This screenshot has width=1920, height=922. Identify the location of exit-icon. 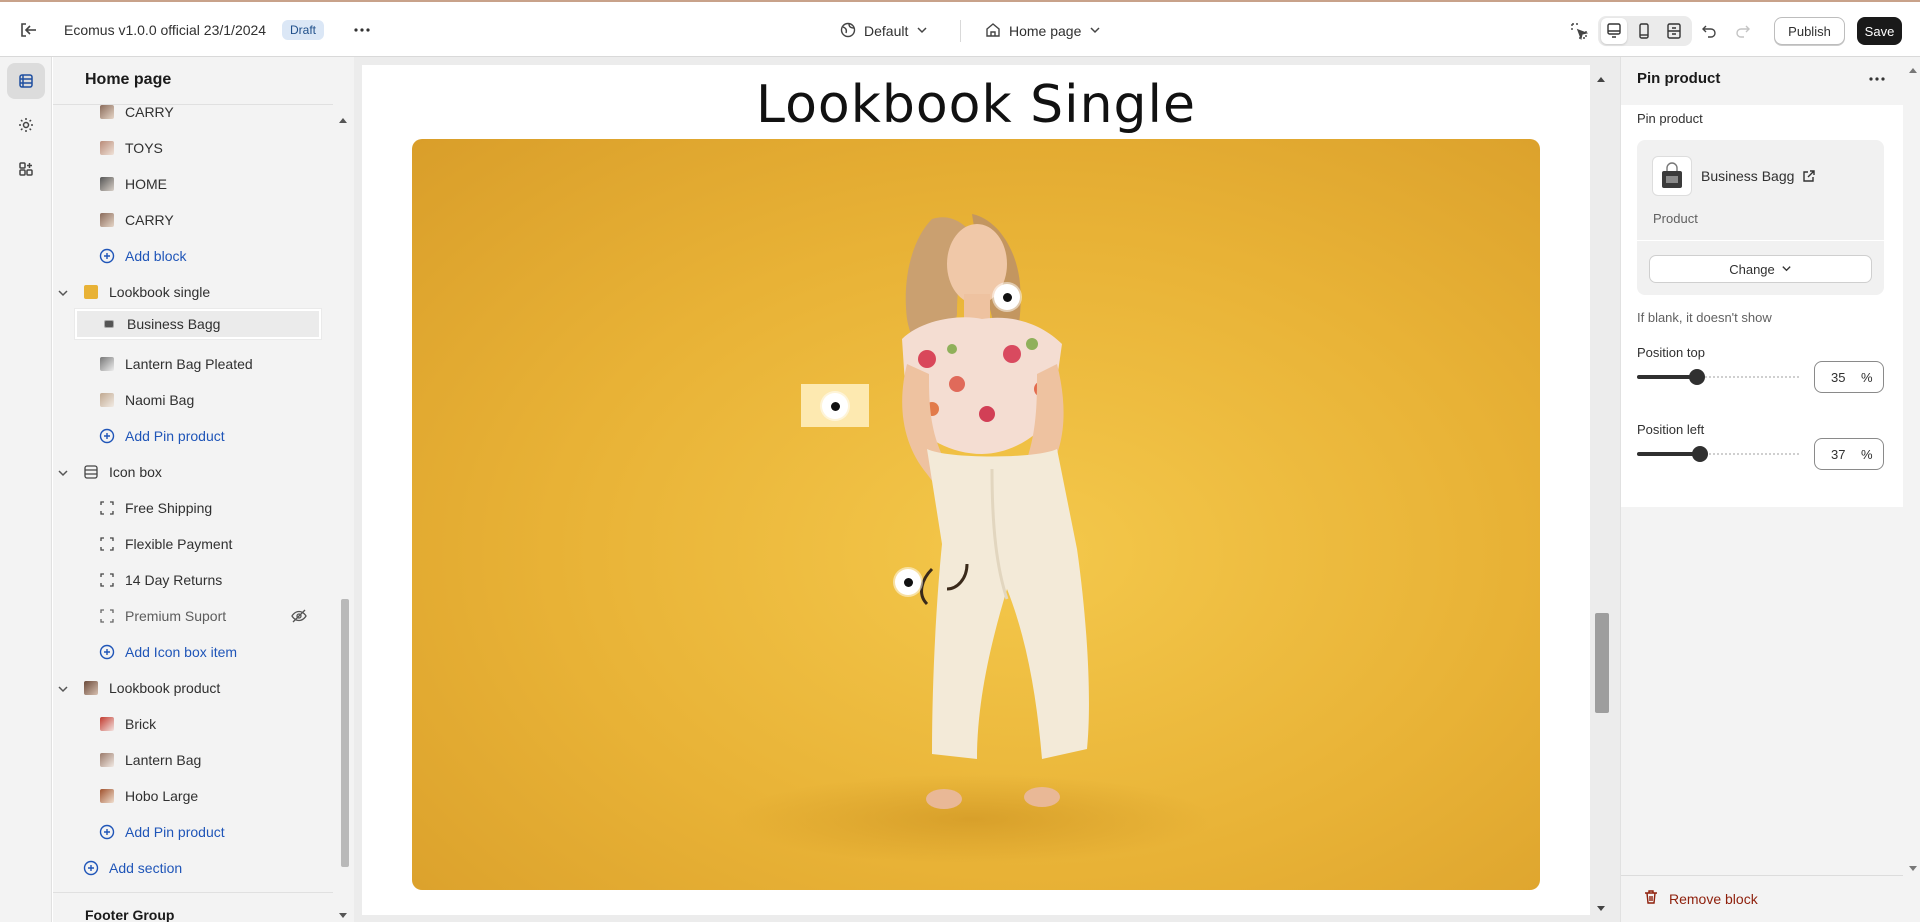
(28, 30).